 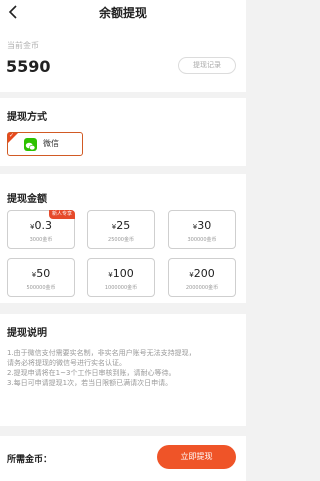 I want to click on amount-value: ¥25, so click(x=121, y=225).